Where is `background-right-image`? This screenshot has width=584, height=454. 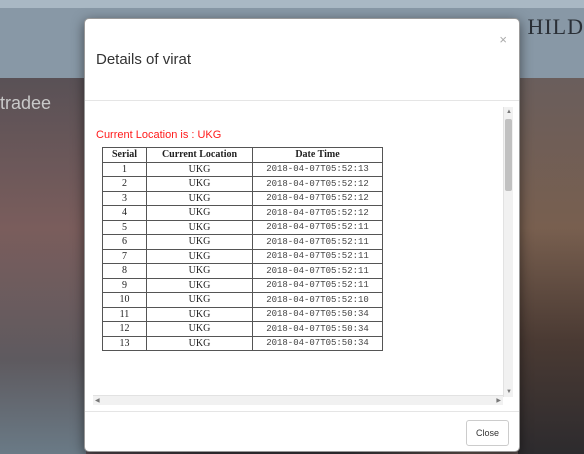
background-right-image is located at coordinates (551, 266).